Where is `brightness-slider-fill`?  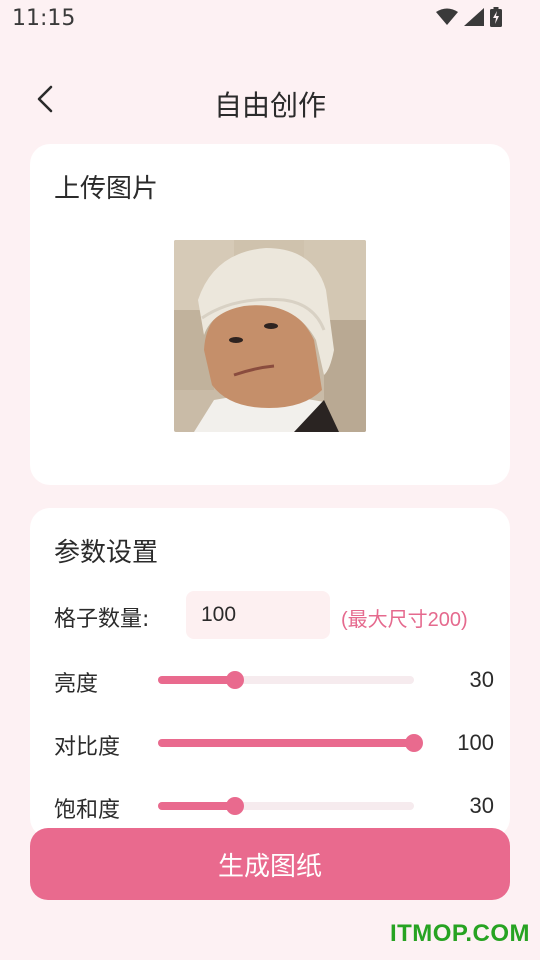 brightness-slider-fill is located at coordinates (196, 680).